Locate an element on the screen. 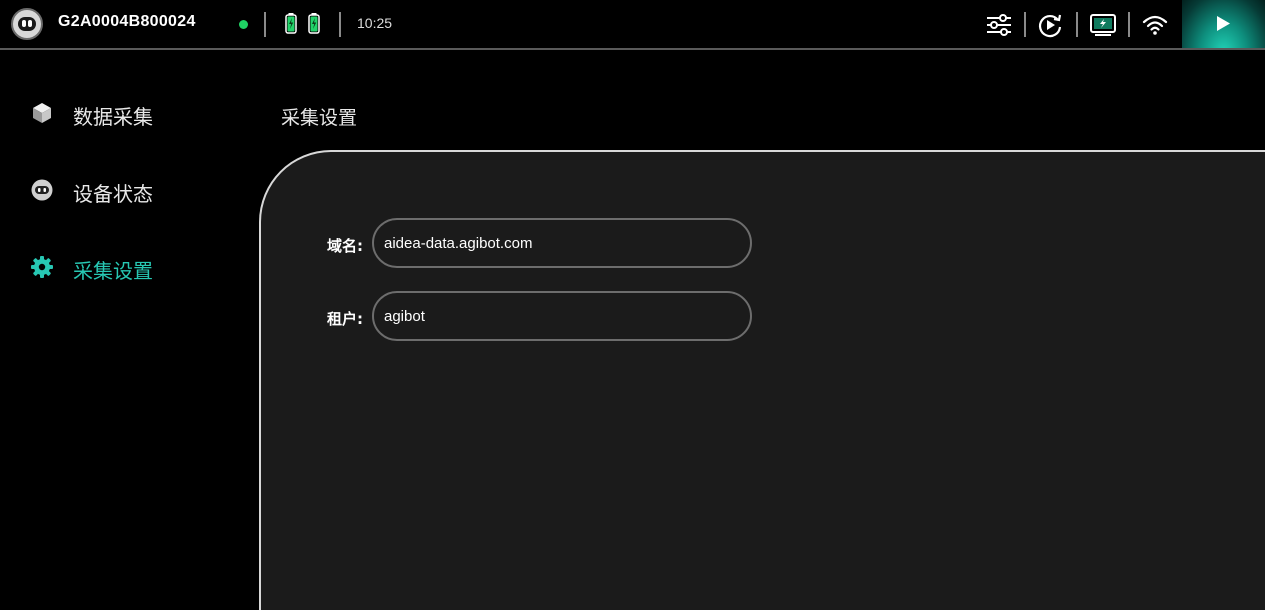  connection-status-dot is located at coordinates (243, 24).